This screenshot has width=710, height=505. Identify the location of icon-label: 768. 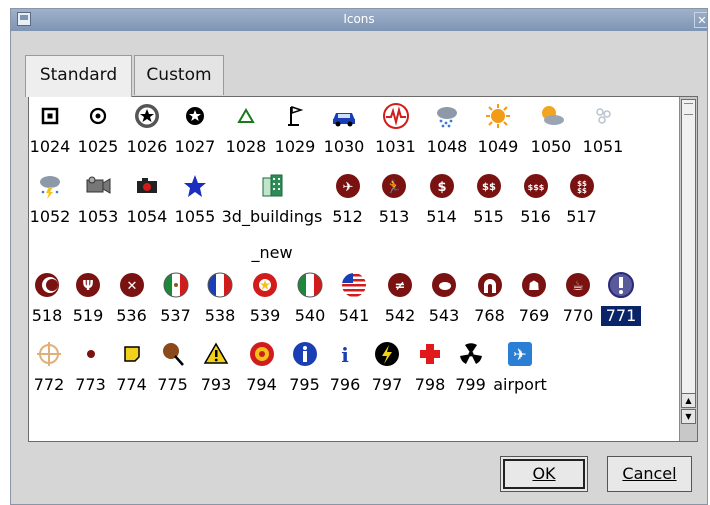
(489, 315).